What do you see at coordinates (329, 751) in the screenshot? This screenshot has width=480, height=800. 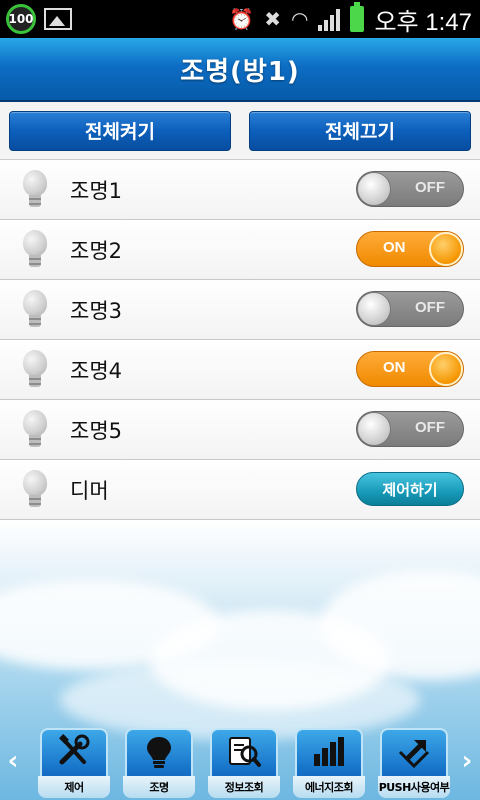 I see `bar-chart-icon` at bounding box center [329, 751].